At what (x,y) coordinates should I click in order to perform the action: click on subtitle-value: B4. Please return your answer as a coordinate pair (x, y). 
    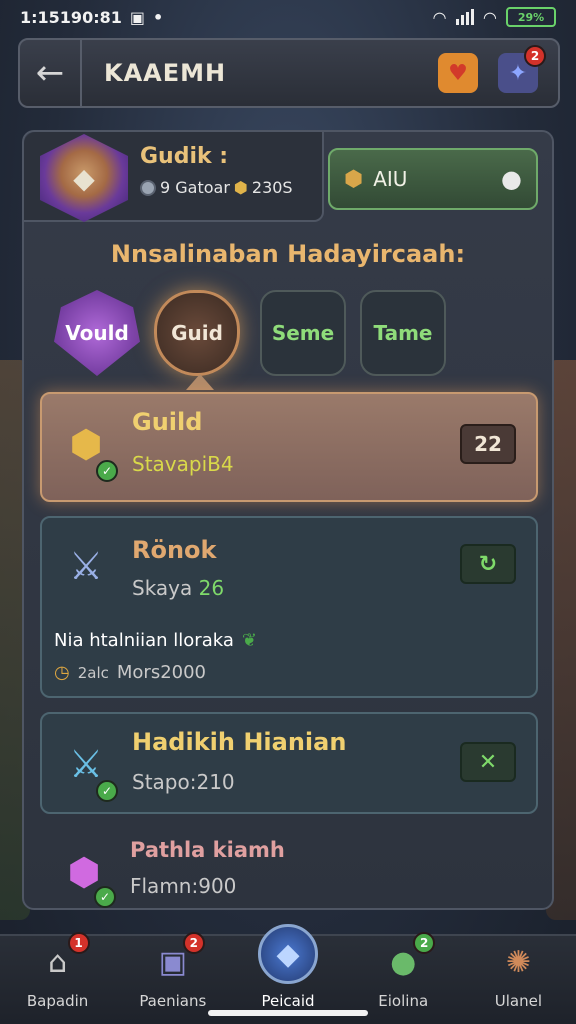
    Looking at the image, I should click on (220, 464).